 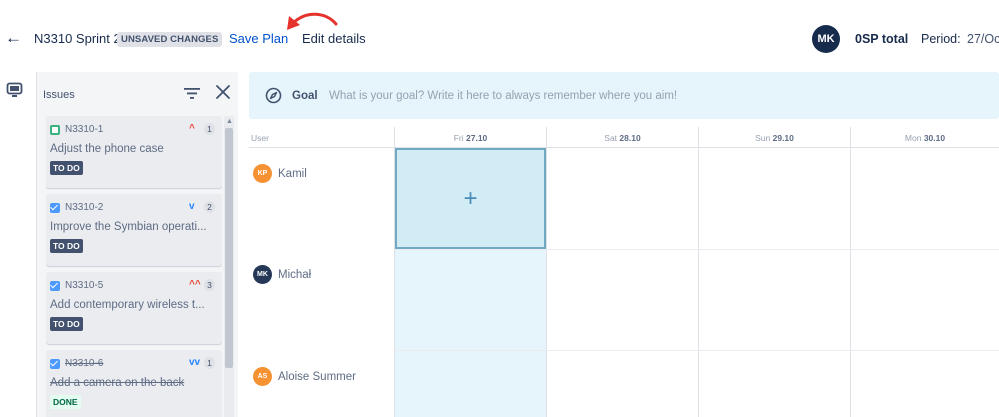 I want to click on period-value: 27/Oc, so click(x=983, y=39).